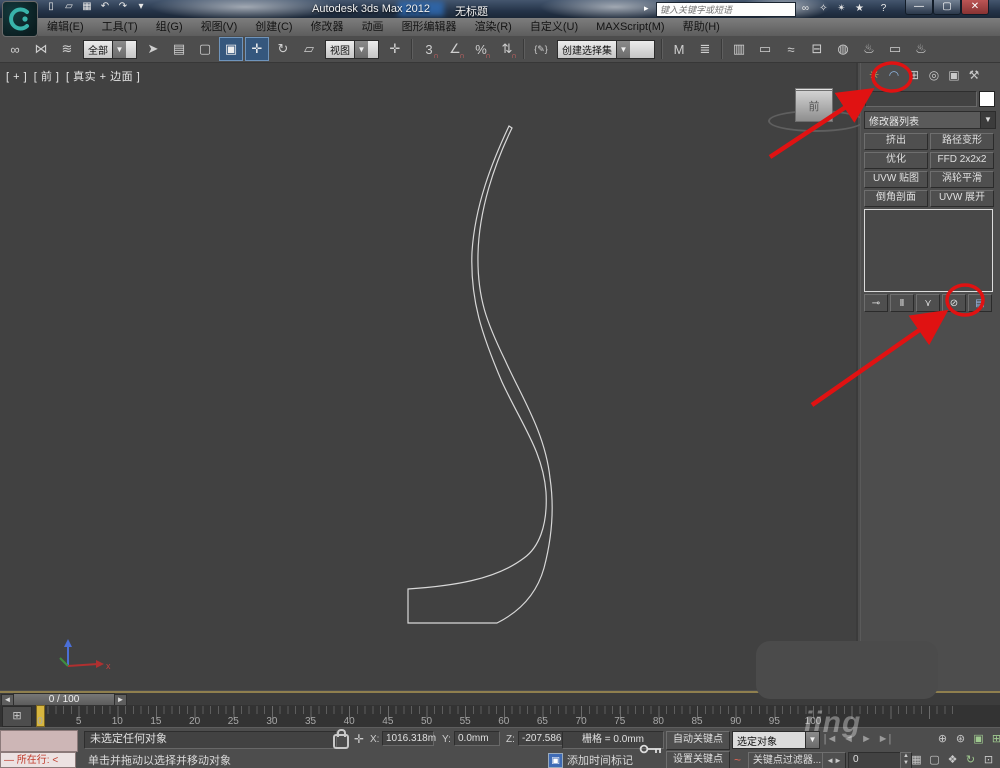 This screenshot has height=768, width=1000. What do you see at coordinates (896, 198) in the screenshot?
I see `modifier-button-6: 倒角剖面` at bounding box center [896, 198].